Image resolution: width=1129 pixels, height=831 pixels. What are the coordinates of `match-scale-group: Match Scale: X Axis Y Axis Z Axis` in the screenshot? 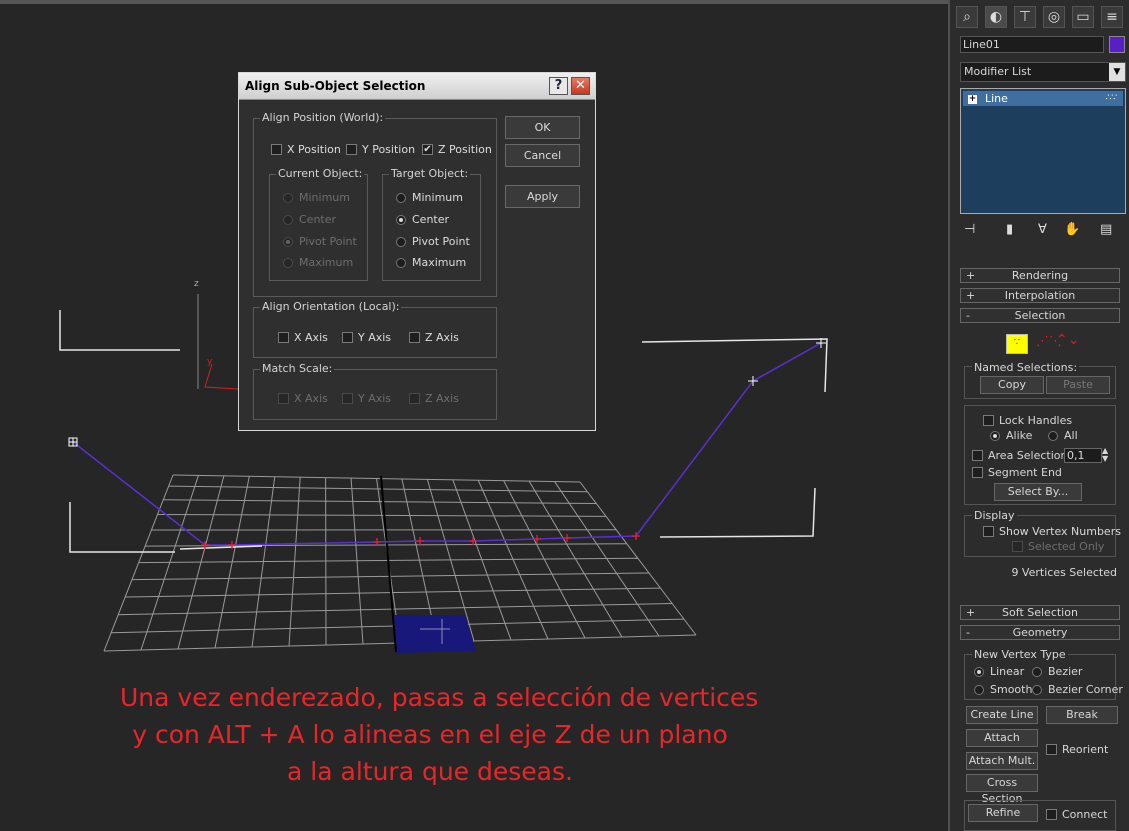 It's located at (375, 391).